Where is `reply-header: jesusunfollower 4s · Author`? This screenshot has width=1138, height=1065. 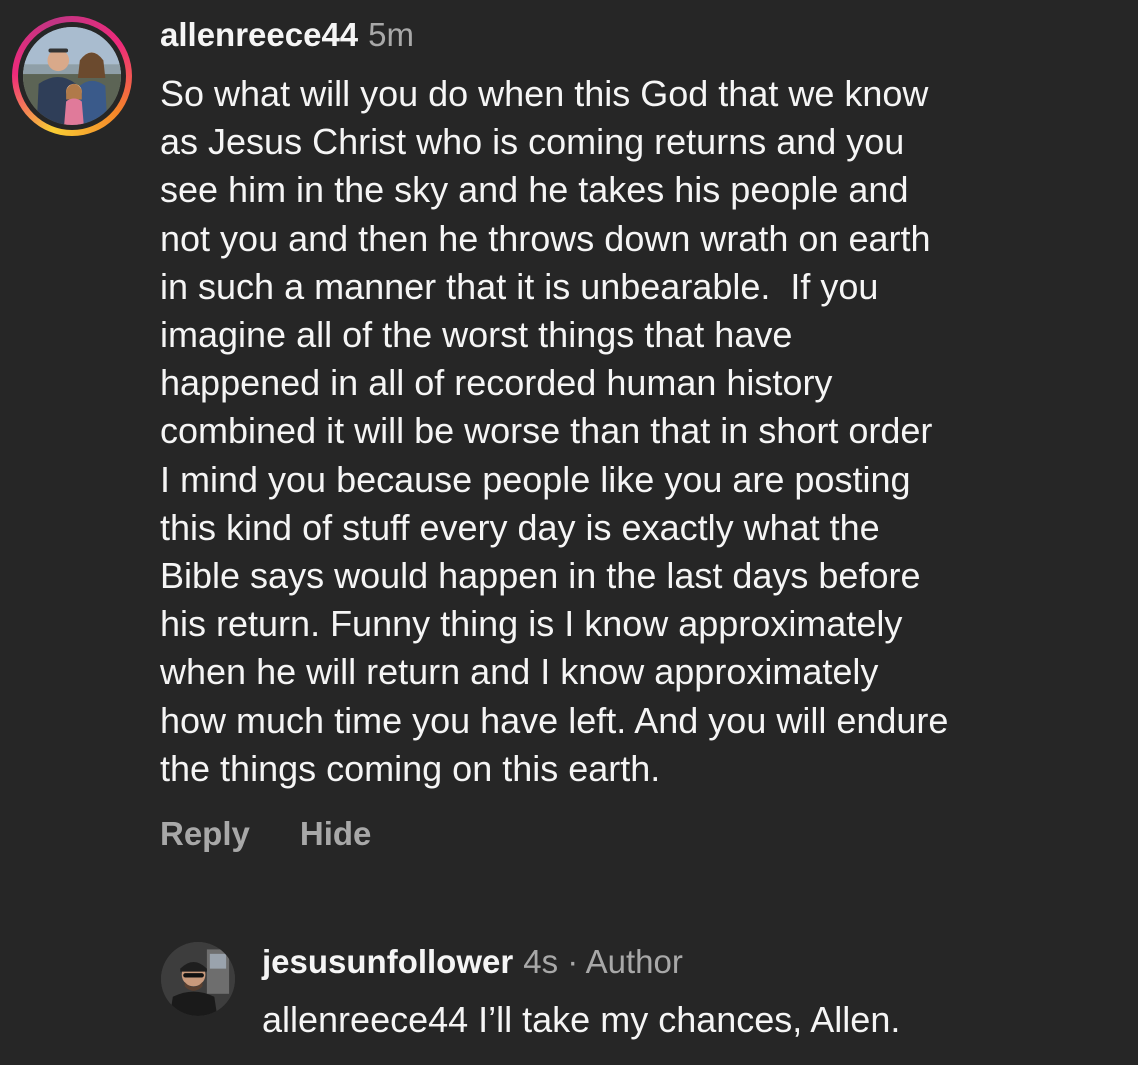 reply-header: jesusunfollower 4s · Author is located at coordinates (472, 962).